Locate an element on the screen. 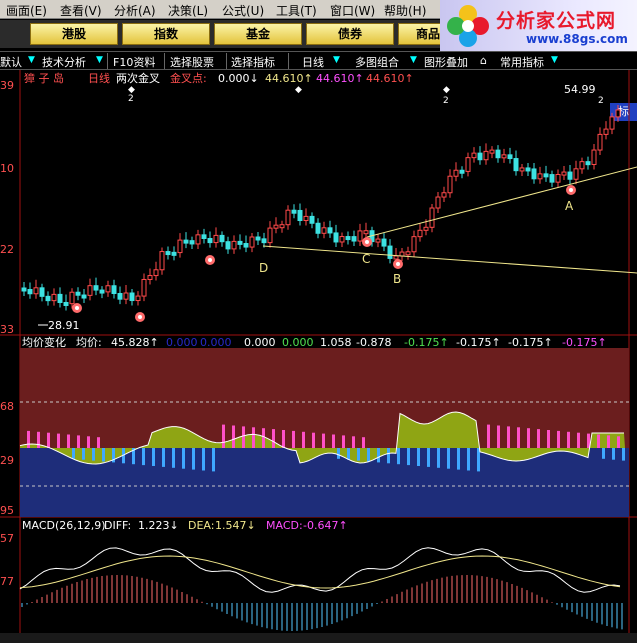 The width and height of the screenshot is (637, 643). price-tick: 33 is located at coordinates (7, 329).